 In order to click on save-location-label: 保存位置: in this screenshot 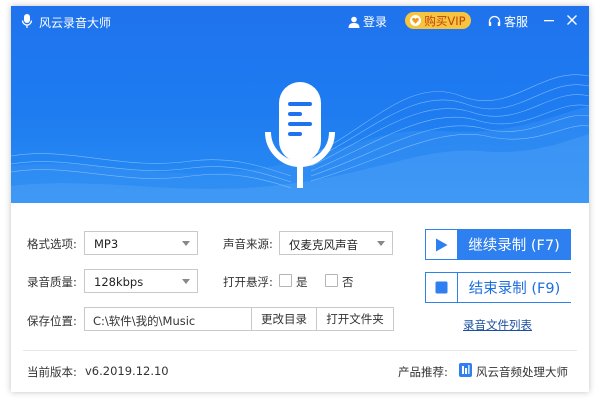, I will do `click(52, 321)`.